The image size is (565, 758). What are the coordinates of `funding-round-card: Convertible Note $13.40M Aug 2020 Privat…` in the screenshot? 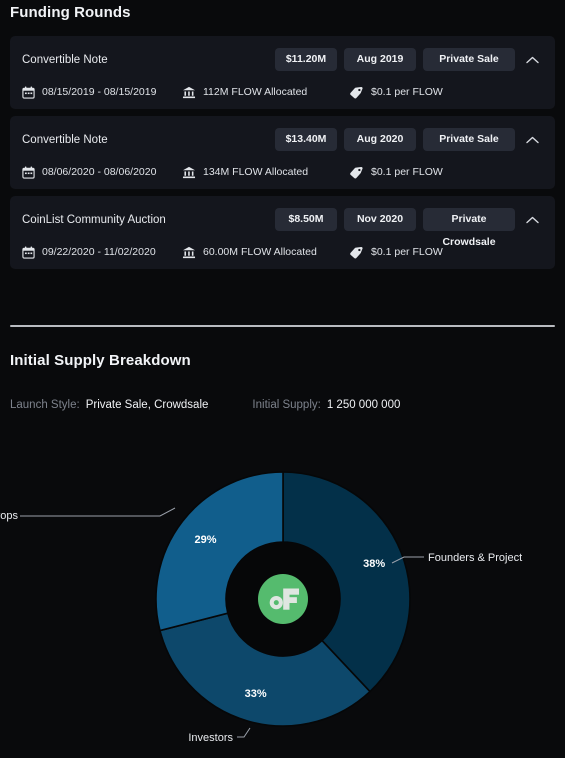 It's located at (282, 152).